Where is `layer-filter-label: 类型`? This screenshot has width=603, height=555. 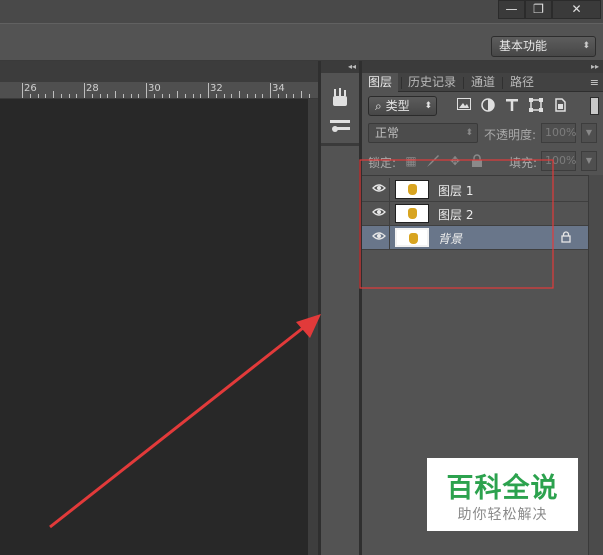 layer-filter-label: 类型 is located at coordinates (397, 106).